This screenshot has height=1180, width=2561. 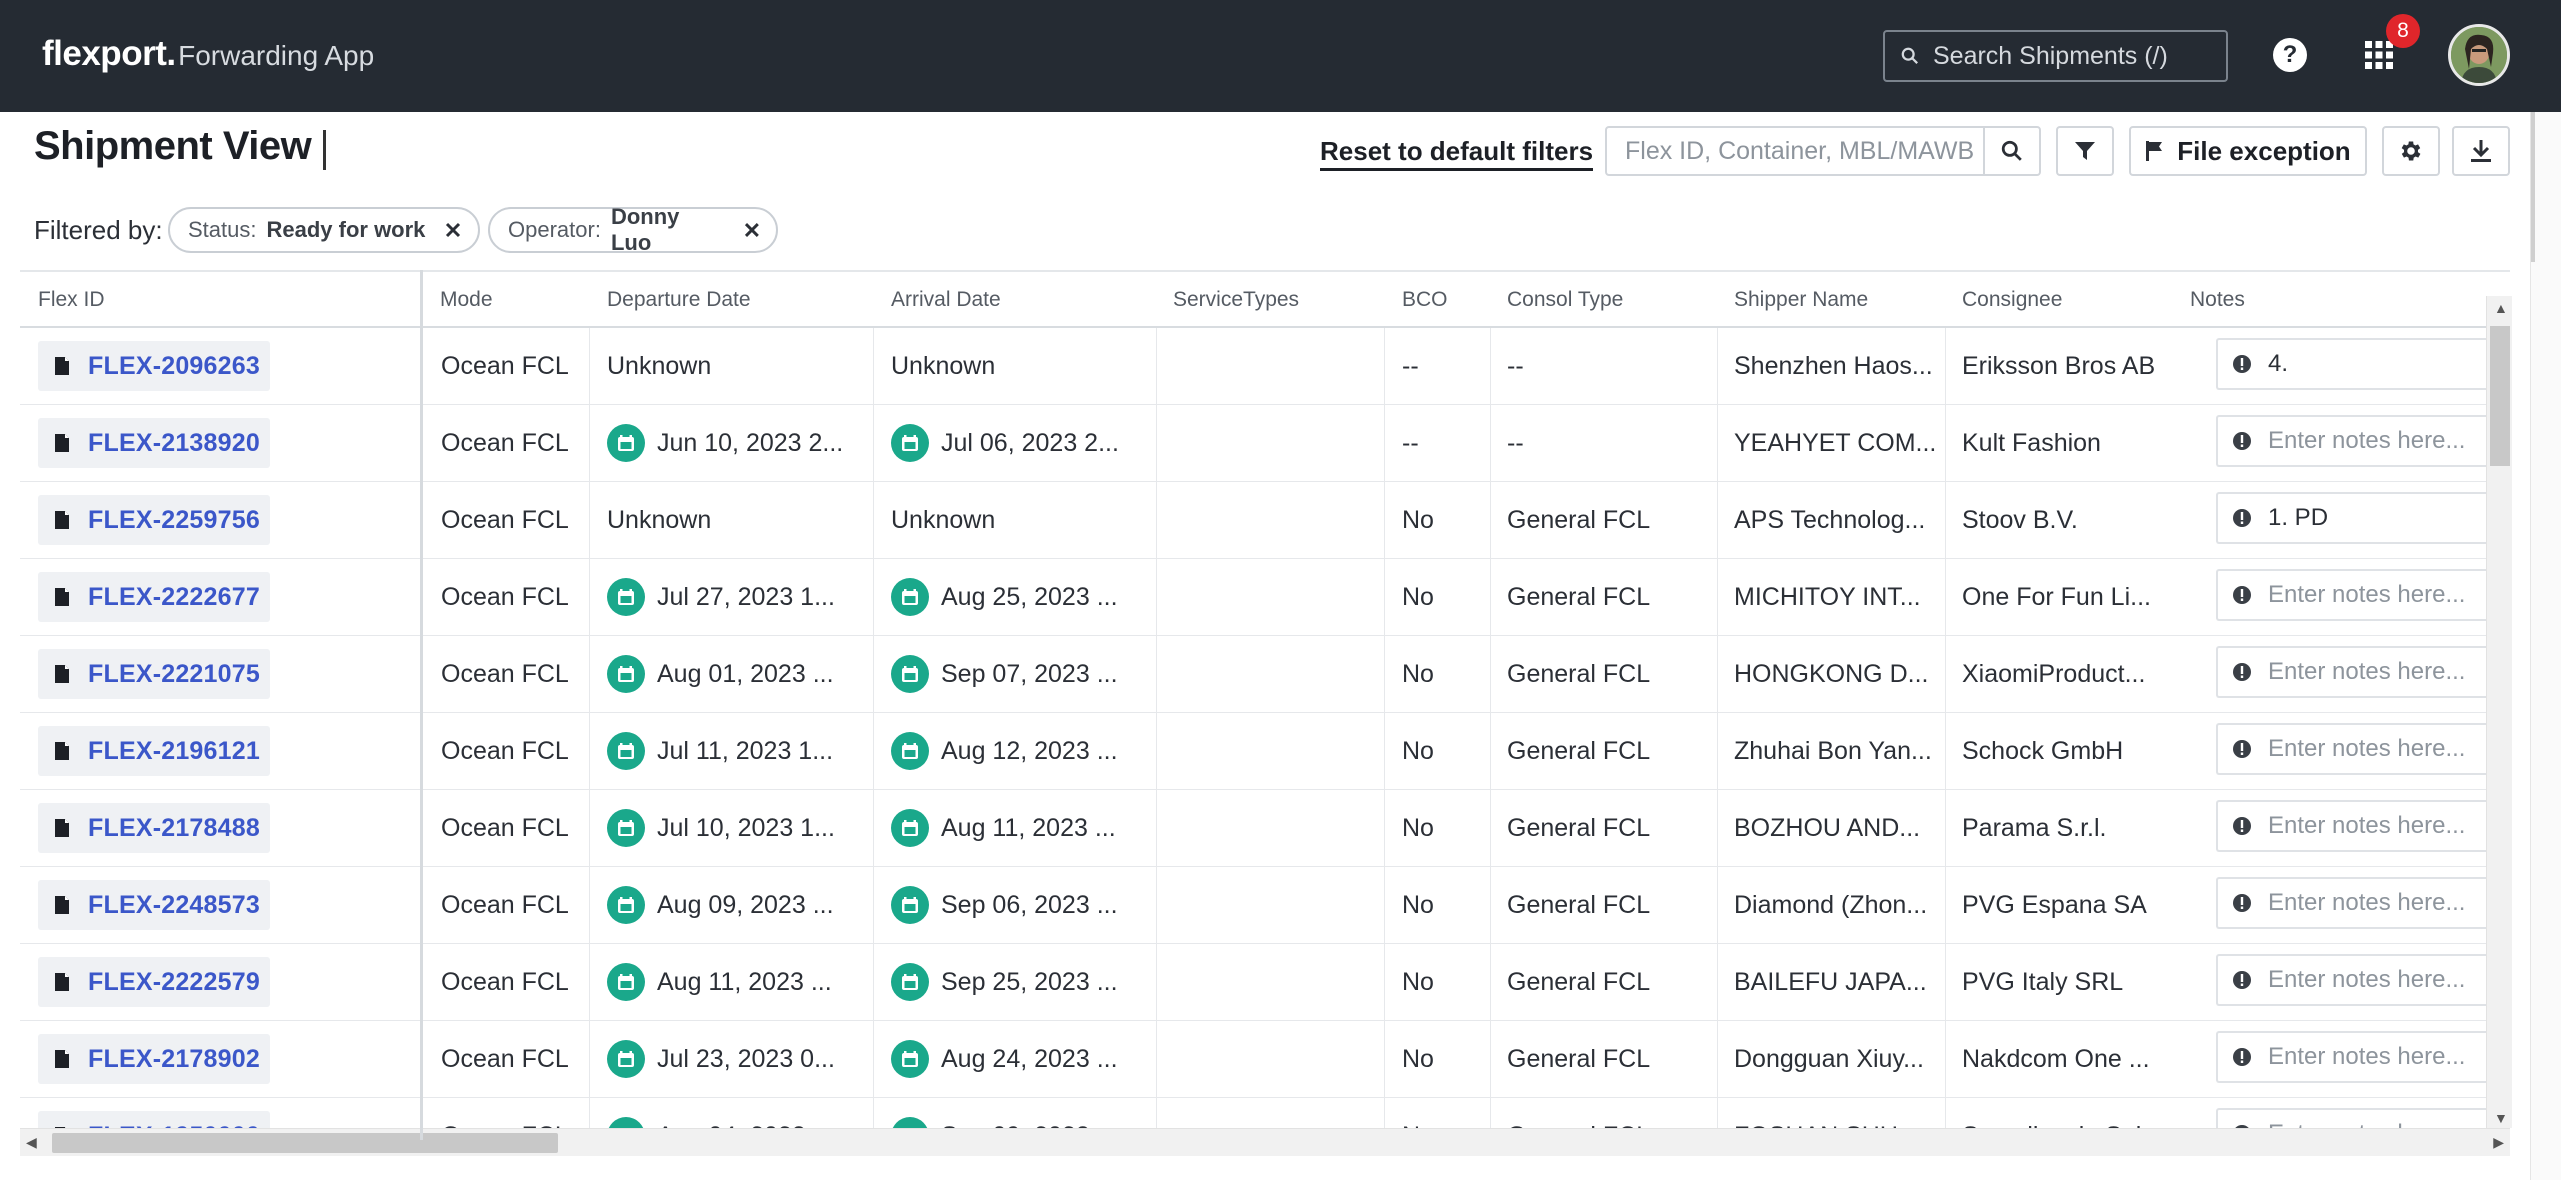 I want to click on column-header-departure-date: Departure Date, so click(x=679, y=300).